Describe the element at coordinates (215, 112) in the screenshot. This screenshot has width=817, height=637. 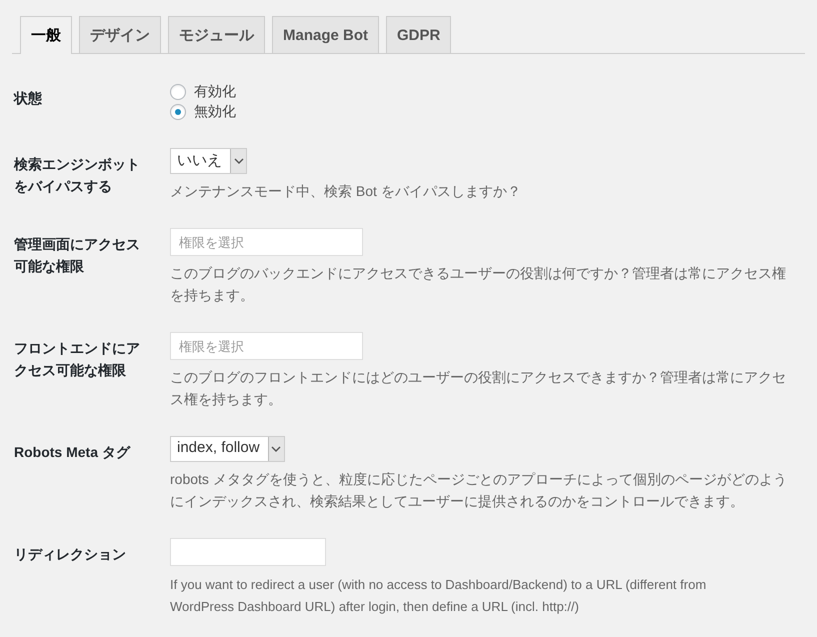
I see `option-label: 無効化` at that location.